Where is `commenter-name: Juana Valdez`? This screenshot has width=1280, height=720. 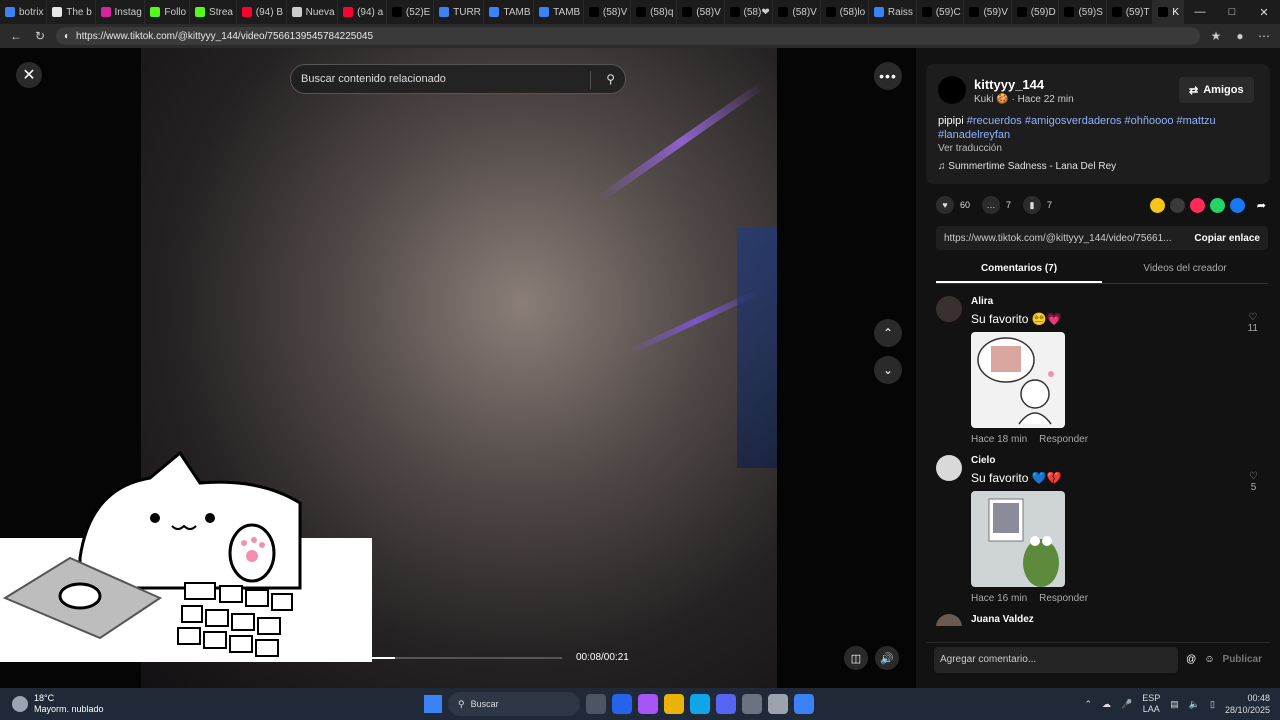 commenter-name: Juana Valdez is located at coordinates (1002, 619).